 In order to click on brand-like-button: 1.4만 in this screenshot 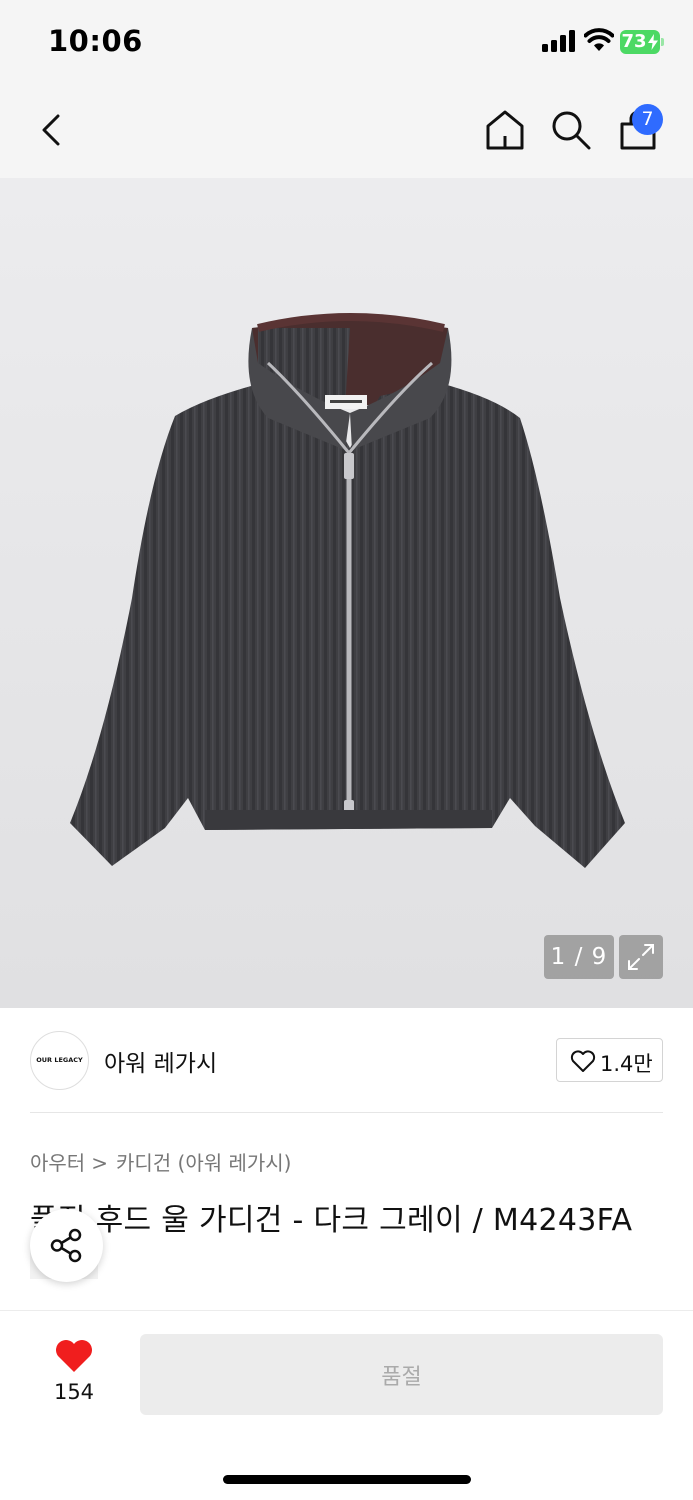, I will do `click(609, 1060)`.